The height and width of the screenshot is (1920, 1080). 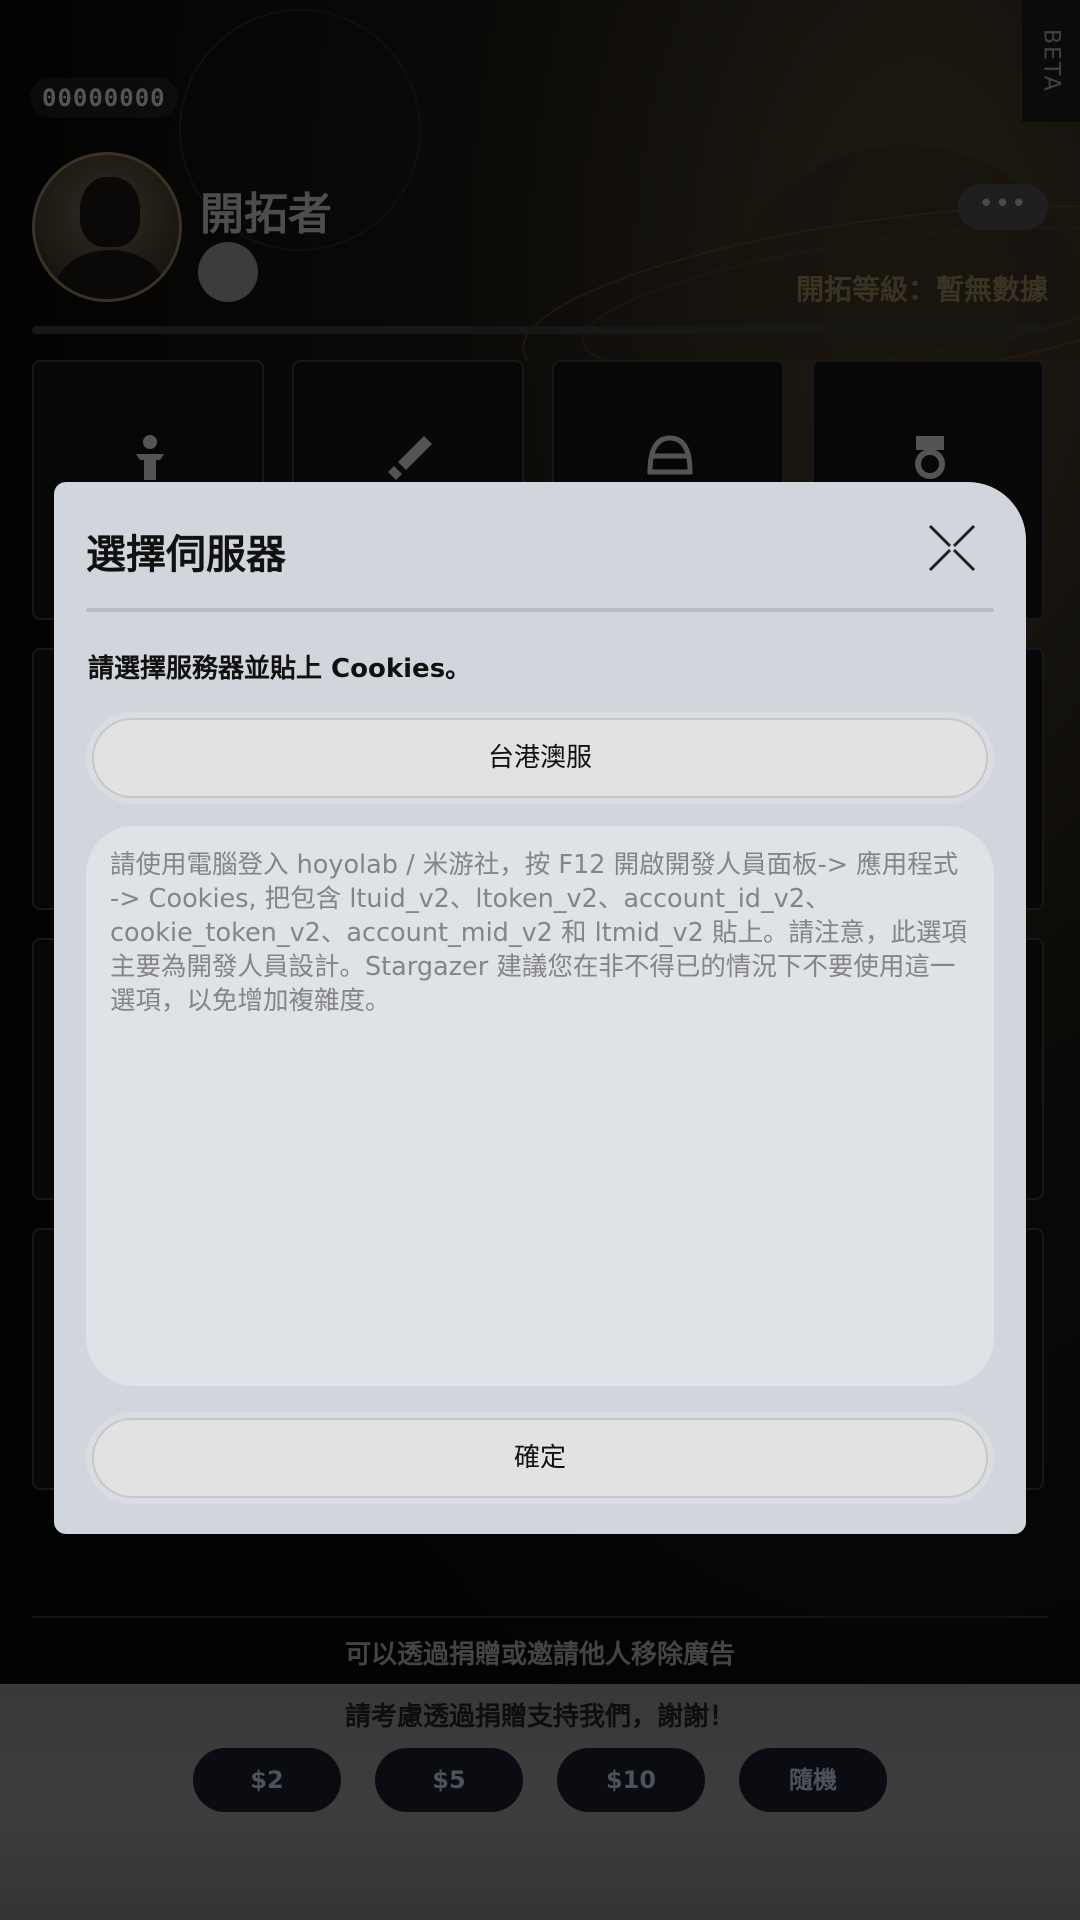 What do you see at coordinates (952, 548) in the screenshot?
I see `close-icon` at bounding box center [952, 548].